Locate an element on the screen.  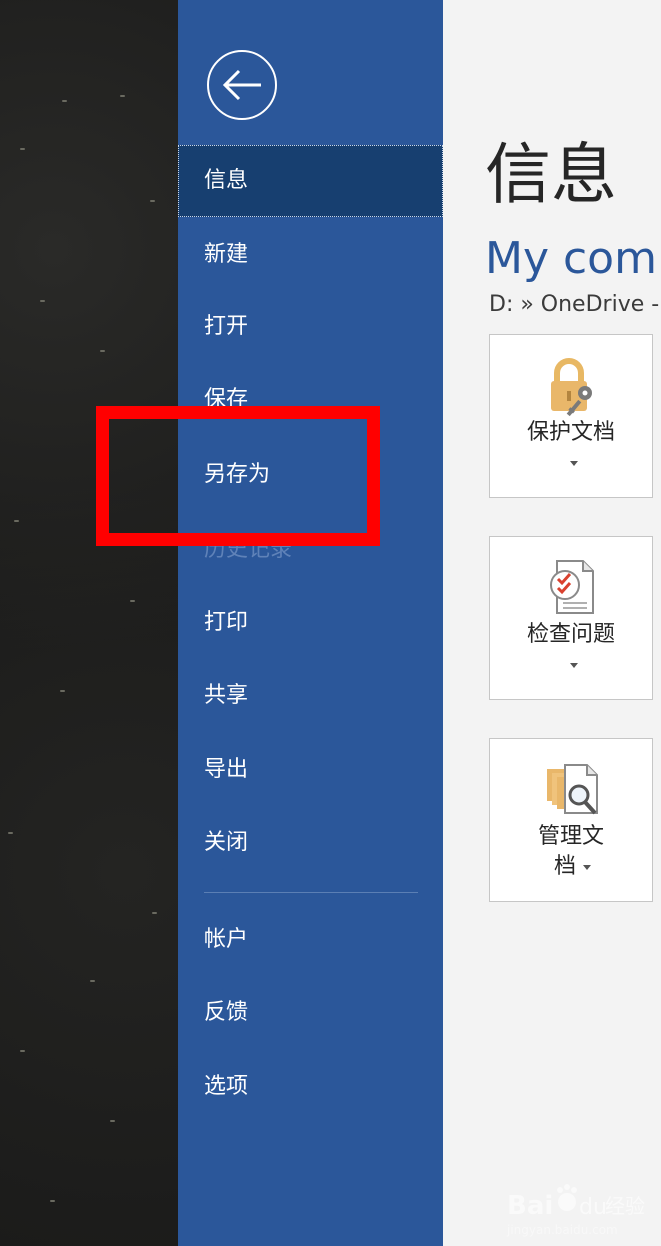
nav-item-close: 关闭 is located at coordinates (310, 843).